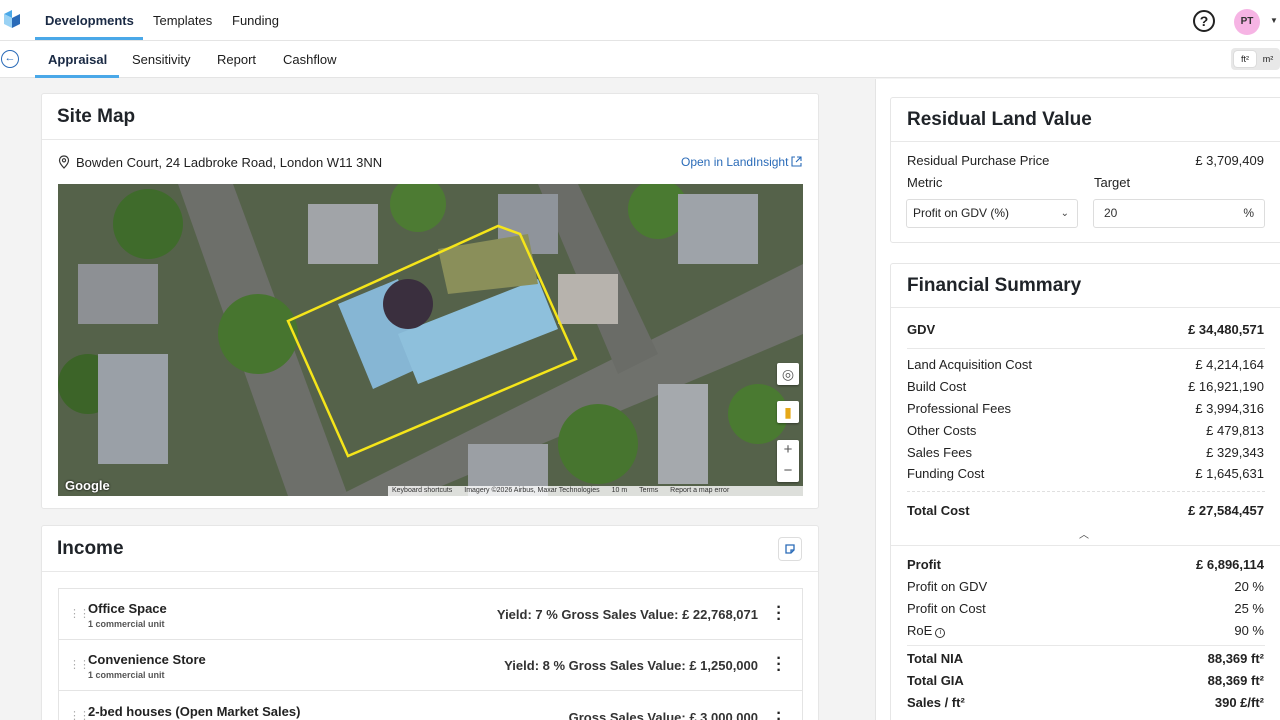  Describe the element at coordinates (89, 38) in the screenshot. I see `active-tab-indicator` at that location.